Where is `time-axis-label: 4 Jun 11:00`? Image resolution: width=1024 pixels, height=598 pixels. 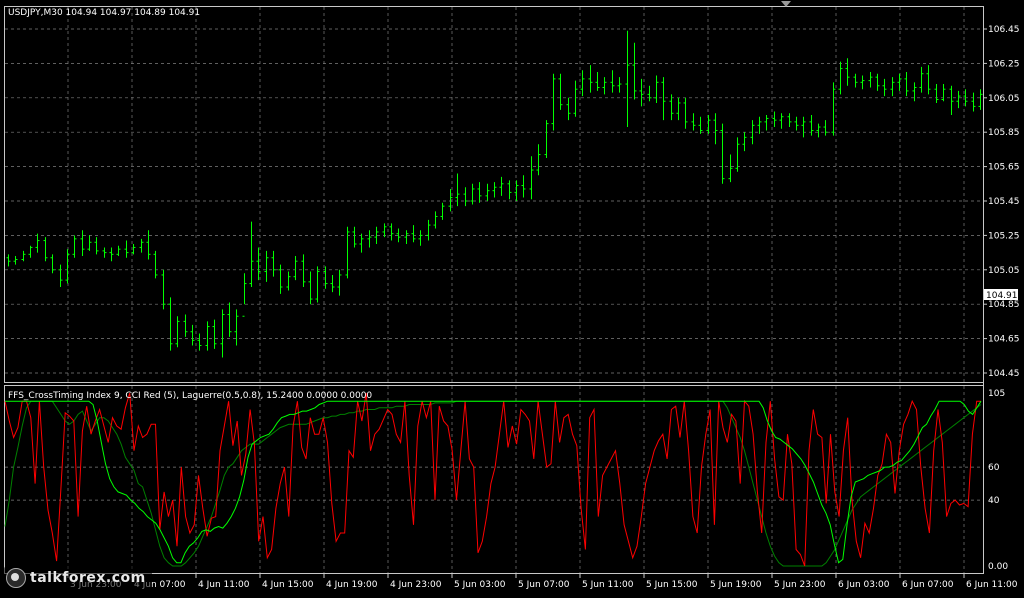
time-axis-label: 4 Jun 11:00 is located at coordinates (224, 585).